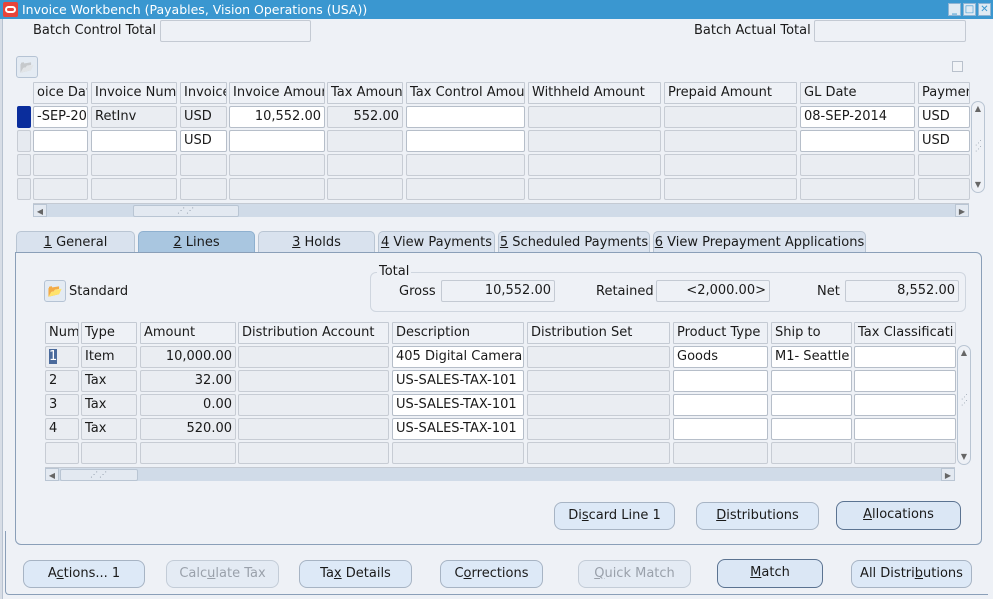 The height and width of the screenshot is (599, 993). Describe the element at coordinates (501, 210) in the screenshot. I see `invoice-horizontal-scrollbar: ◀ ⋰⋰ ▶` at that location.